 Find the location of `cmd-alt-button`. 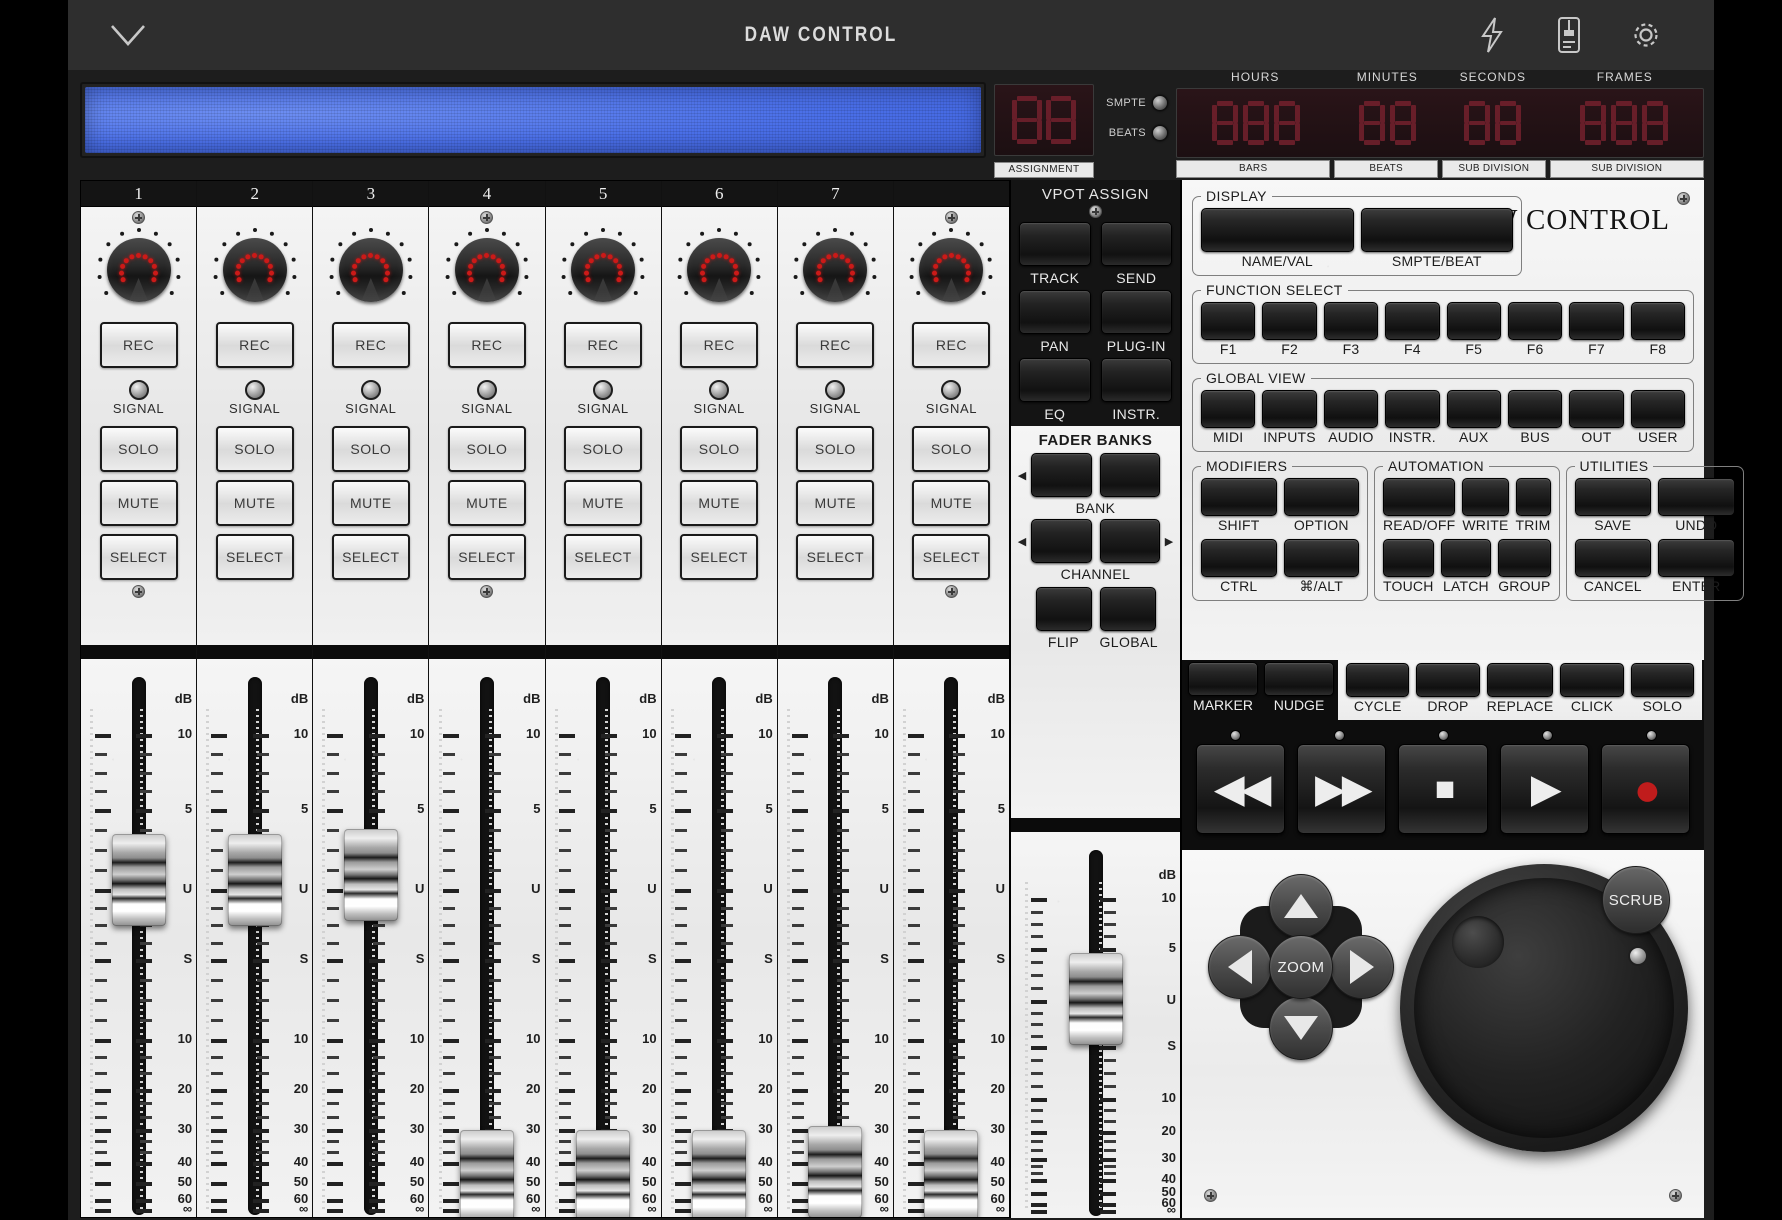

cmd-alt-button is located at coordinates (1321, 558).